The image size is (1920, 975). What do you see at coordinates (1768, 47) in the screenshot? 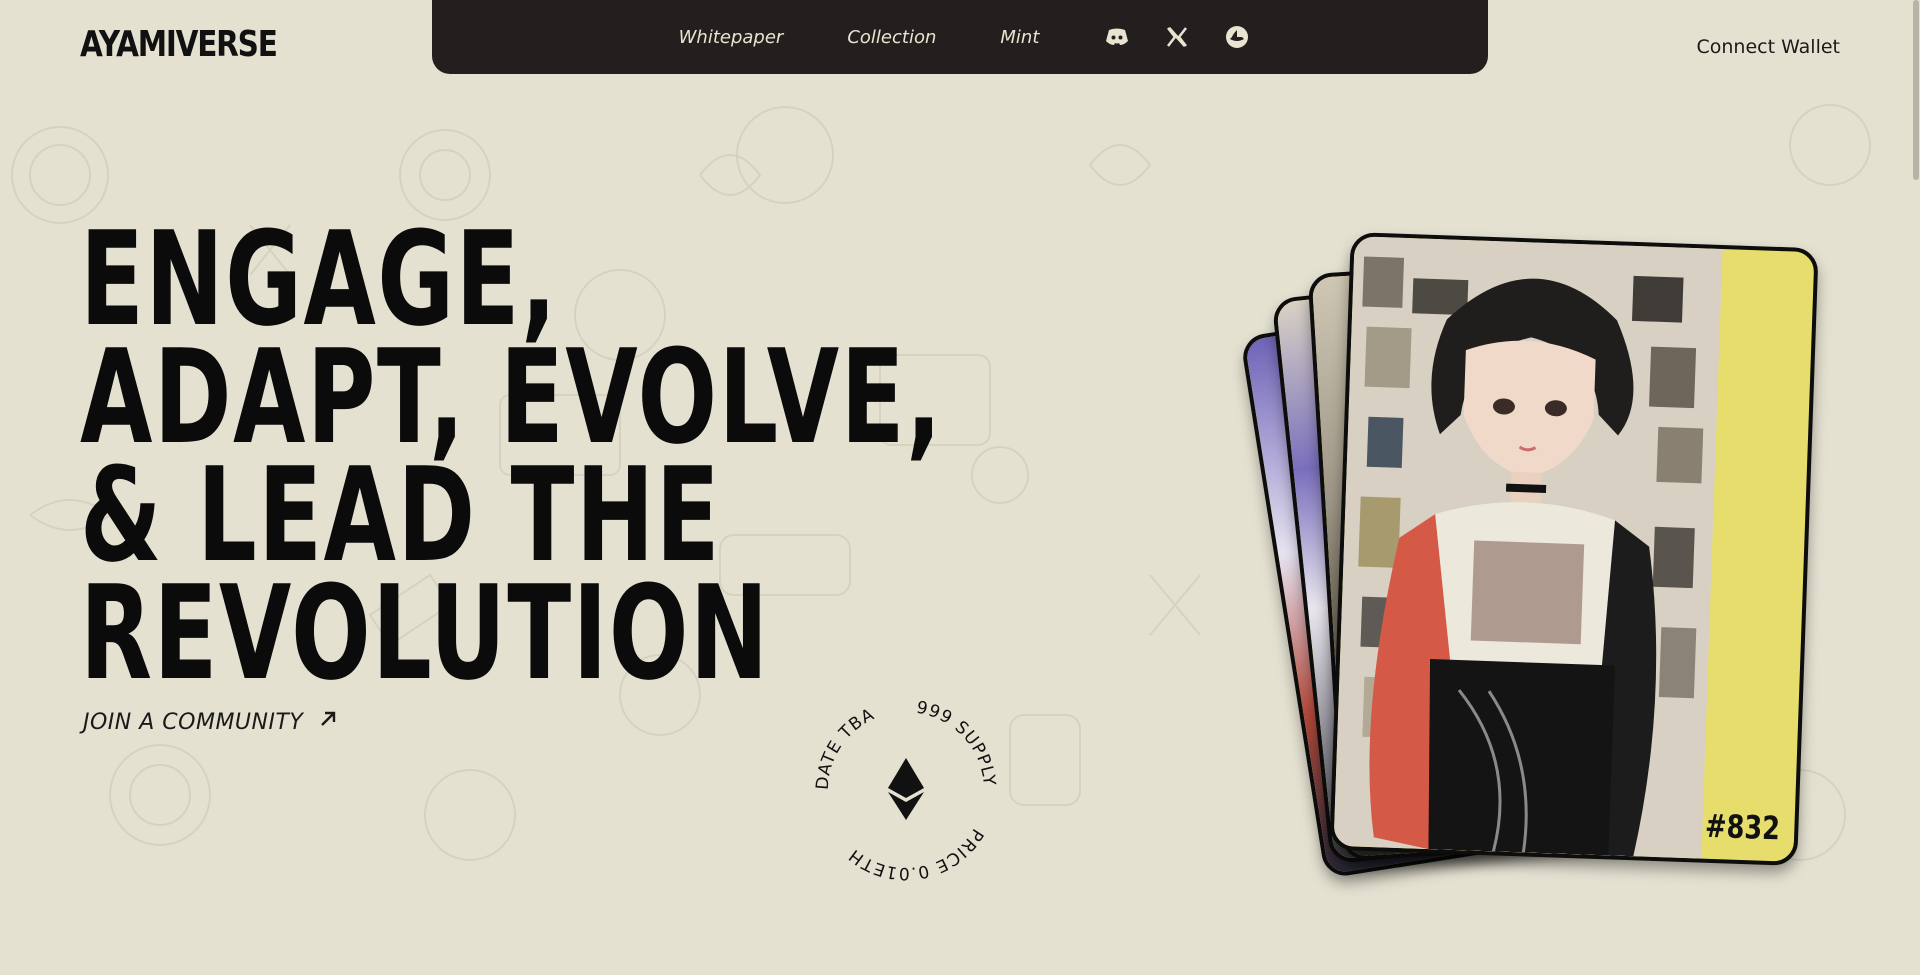
I see `connect-wallet-button: Connect Wallet` at bounding box center [1768, 47].